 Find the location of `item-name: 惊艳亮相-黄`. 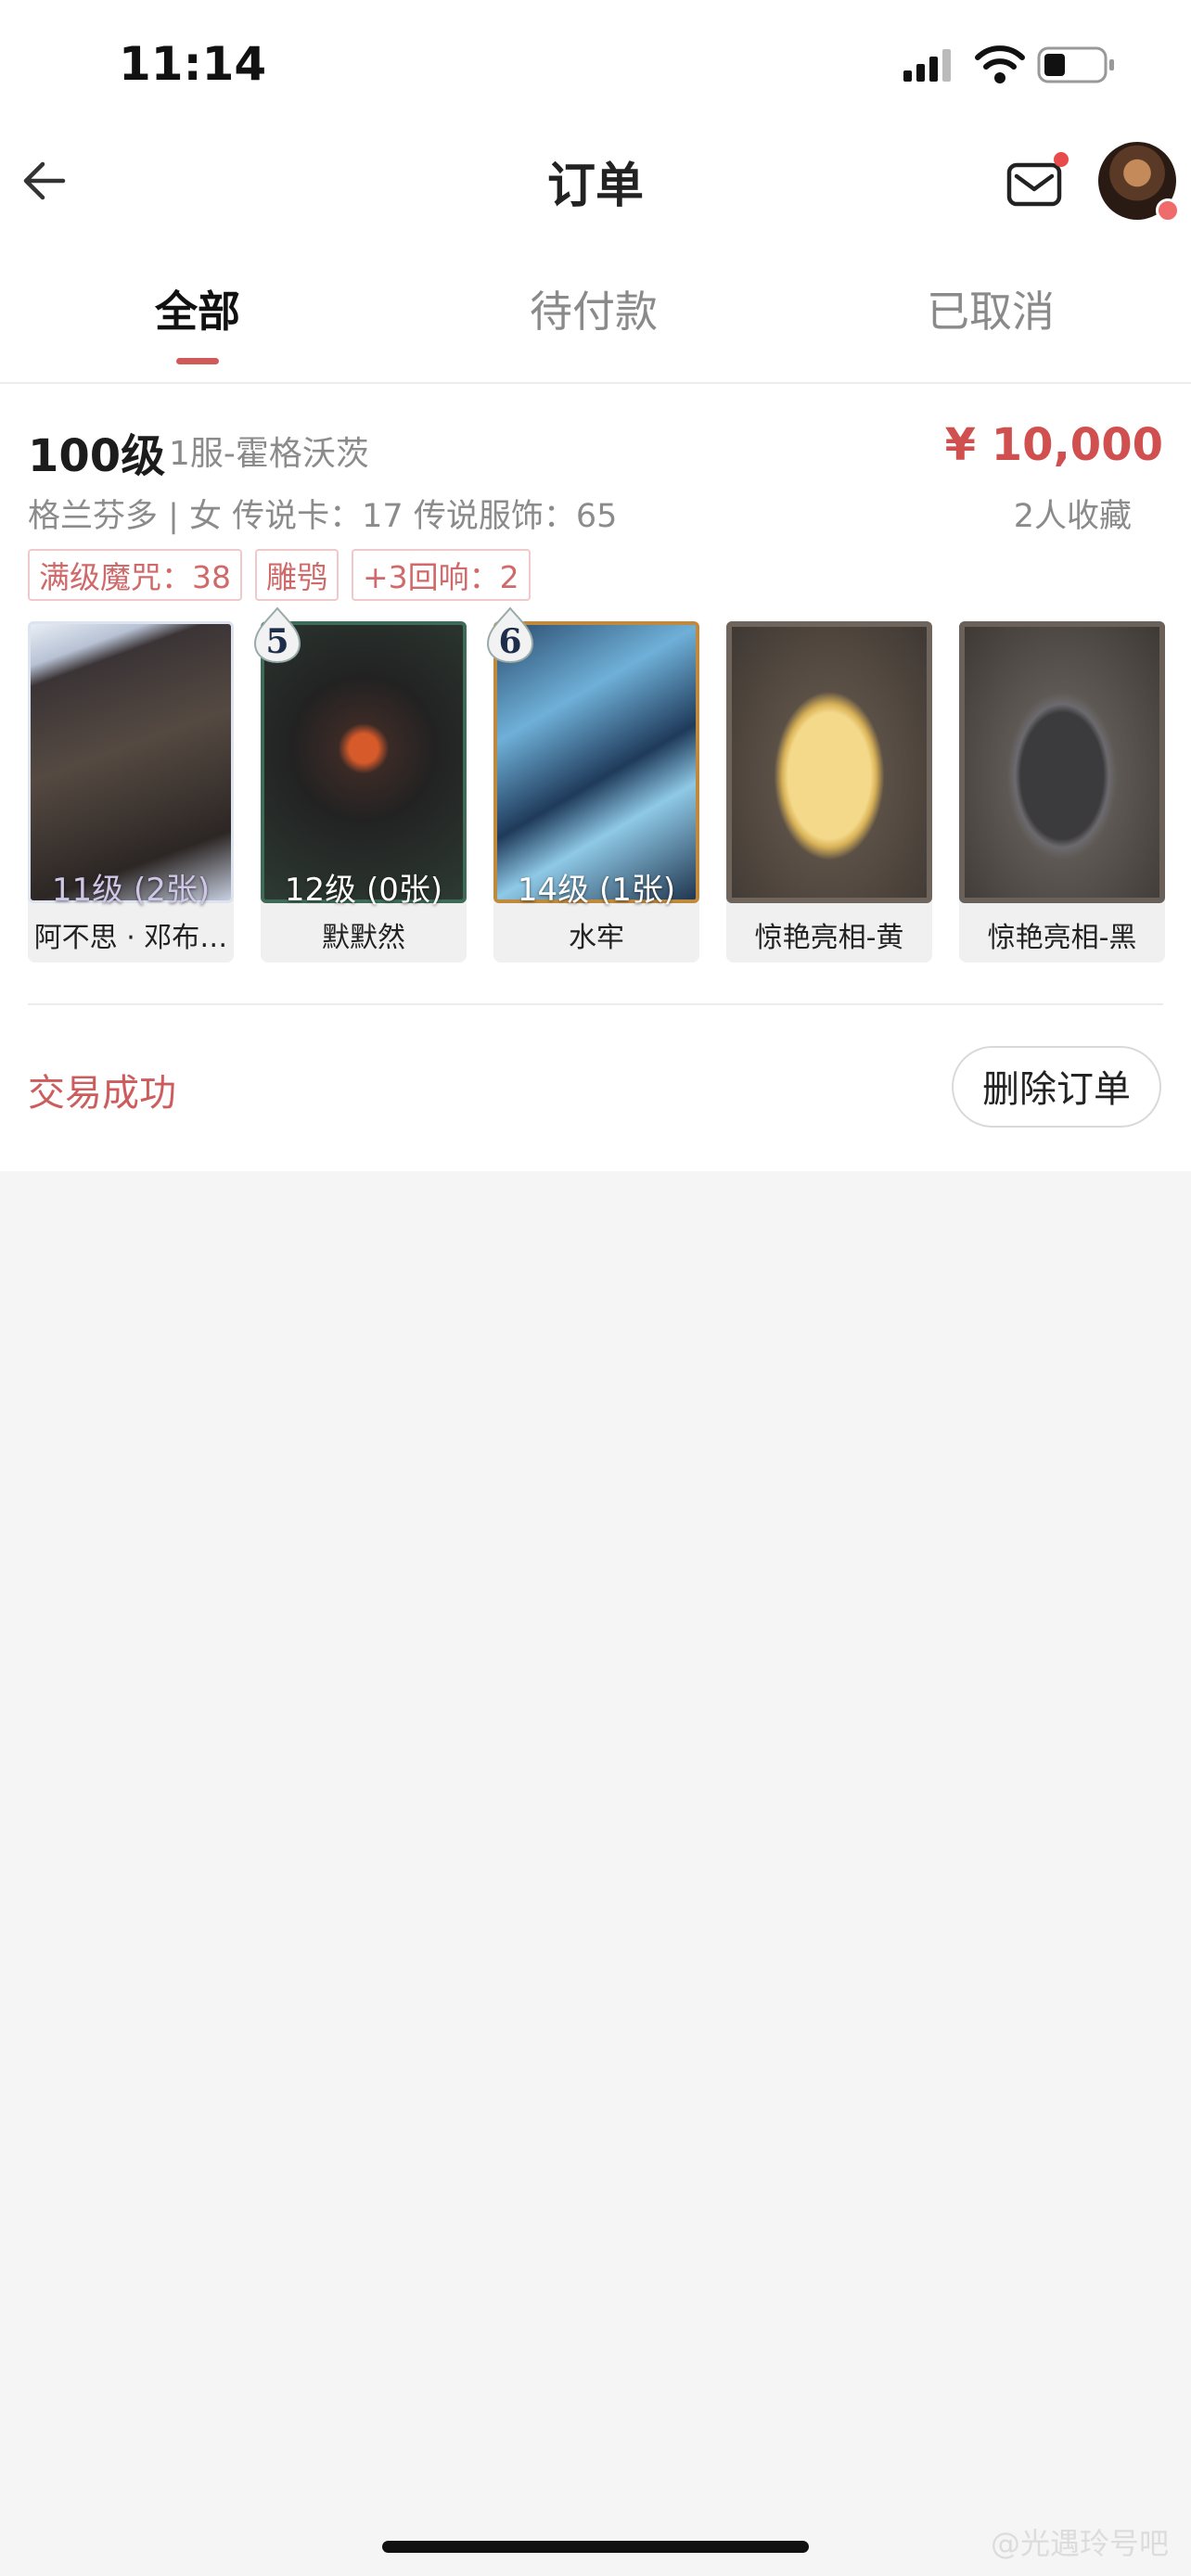

item-name: 惊艳亮相-黄 is located at coordinates (829, 938).